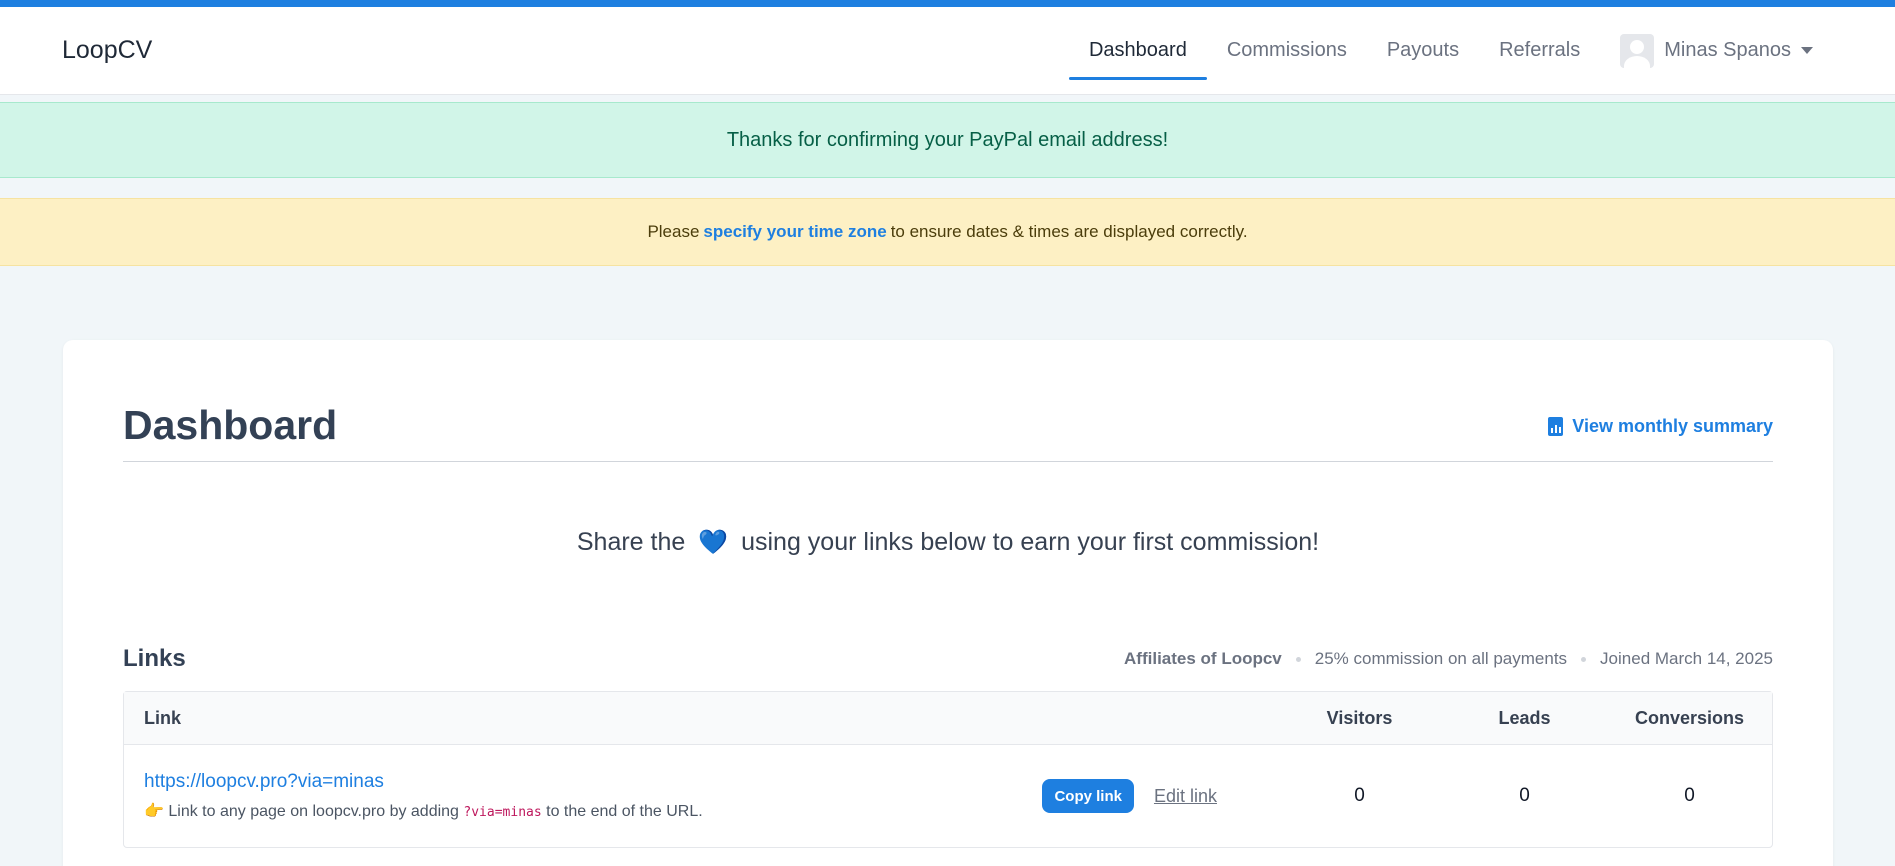 Image resolution: width=1895 pixels, height=866 pixels. I want to click on view-monthly-summary-link: View monthly summary, so click(1660, 426).